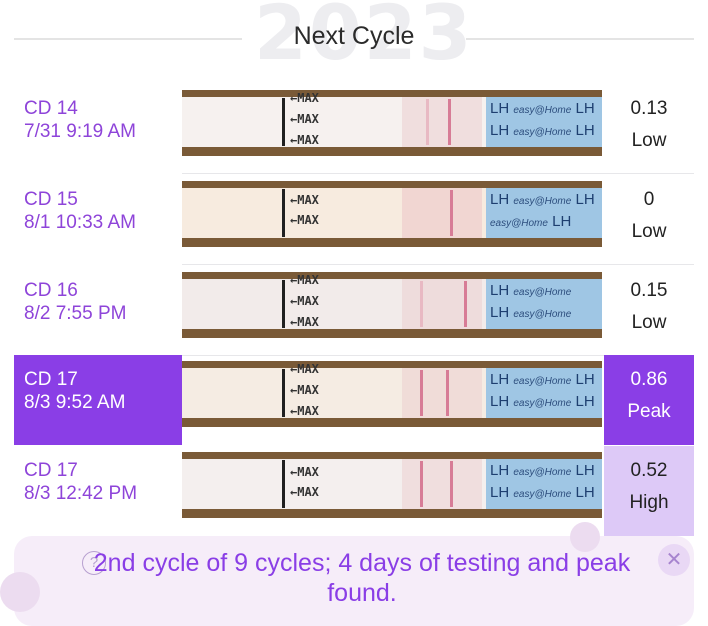 Image resolution: width=708 pixels, height=626 pixels. Describe the element at coordinates (649, 199) in the screenshot. I see `lh-ratio: 0` at that location.